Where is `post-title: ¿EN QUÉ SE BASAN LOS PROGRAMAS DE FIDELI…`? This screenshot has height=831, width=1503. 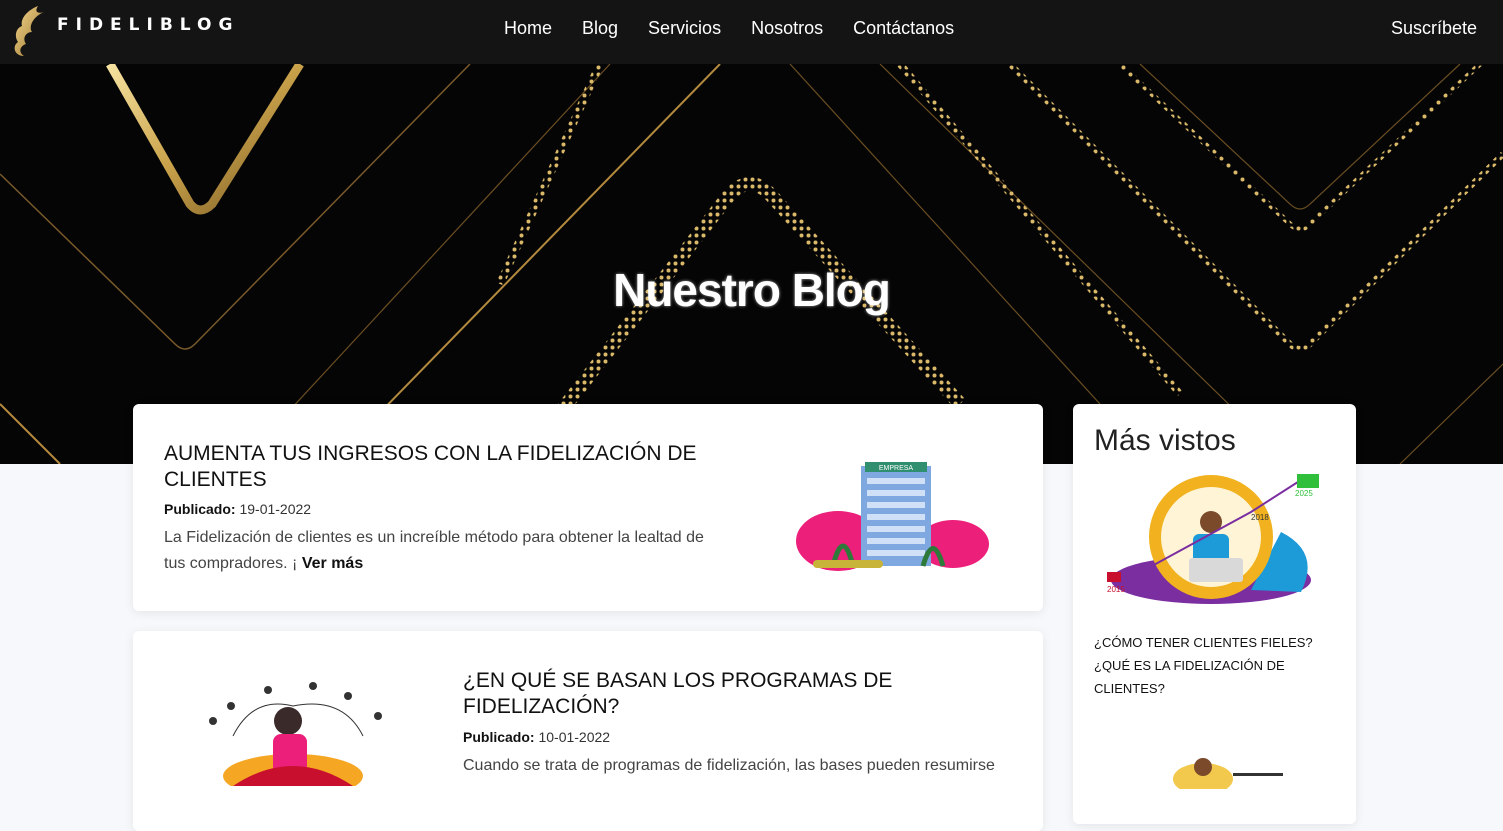
post-title: ¿EN QUÉ SE BASAN LOS PROGRAMAS DE FIDELI… is located at coordinates (733, 694).